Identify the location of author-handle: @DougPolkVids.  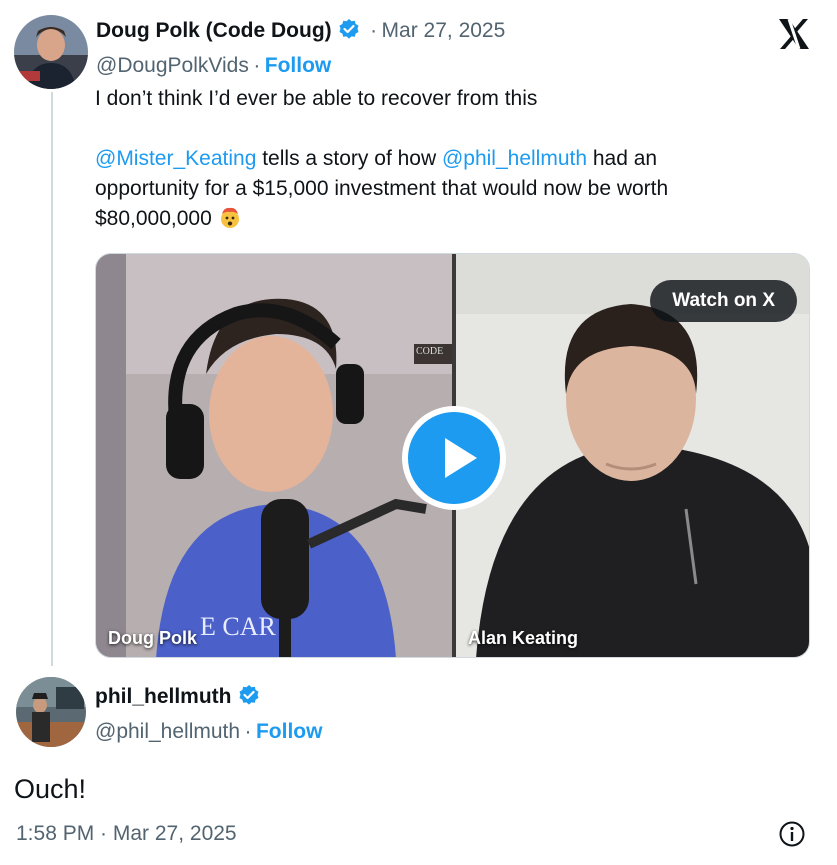
(172, 65).